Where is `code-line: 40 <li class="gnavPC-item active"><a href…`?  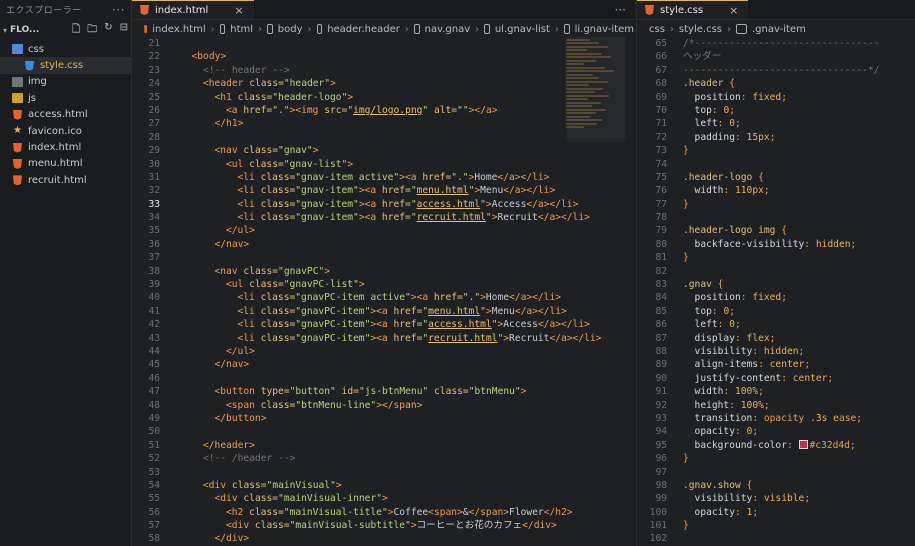
code-line: 40 <li class="gnavPC-item active"><a href… is located at coordinates (383, 297).